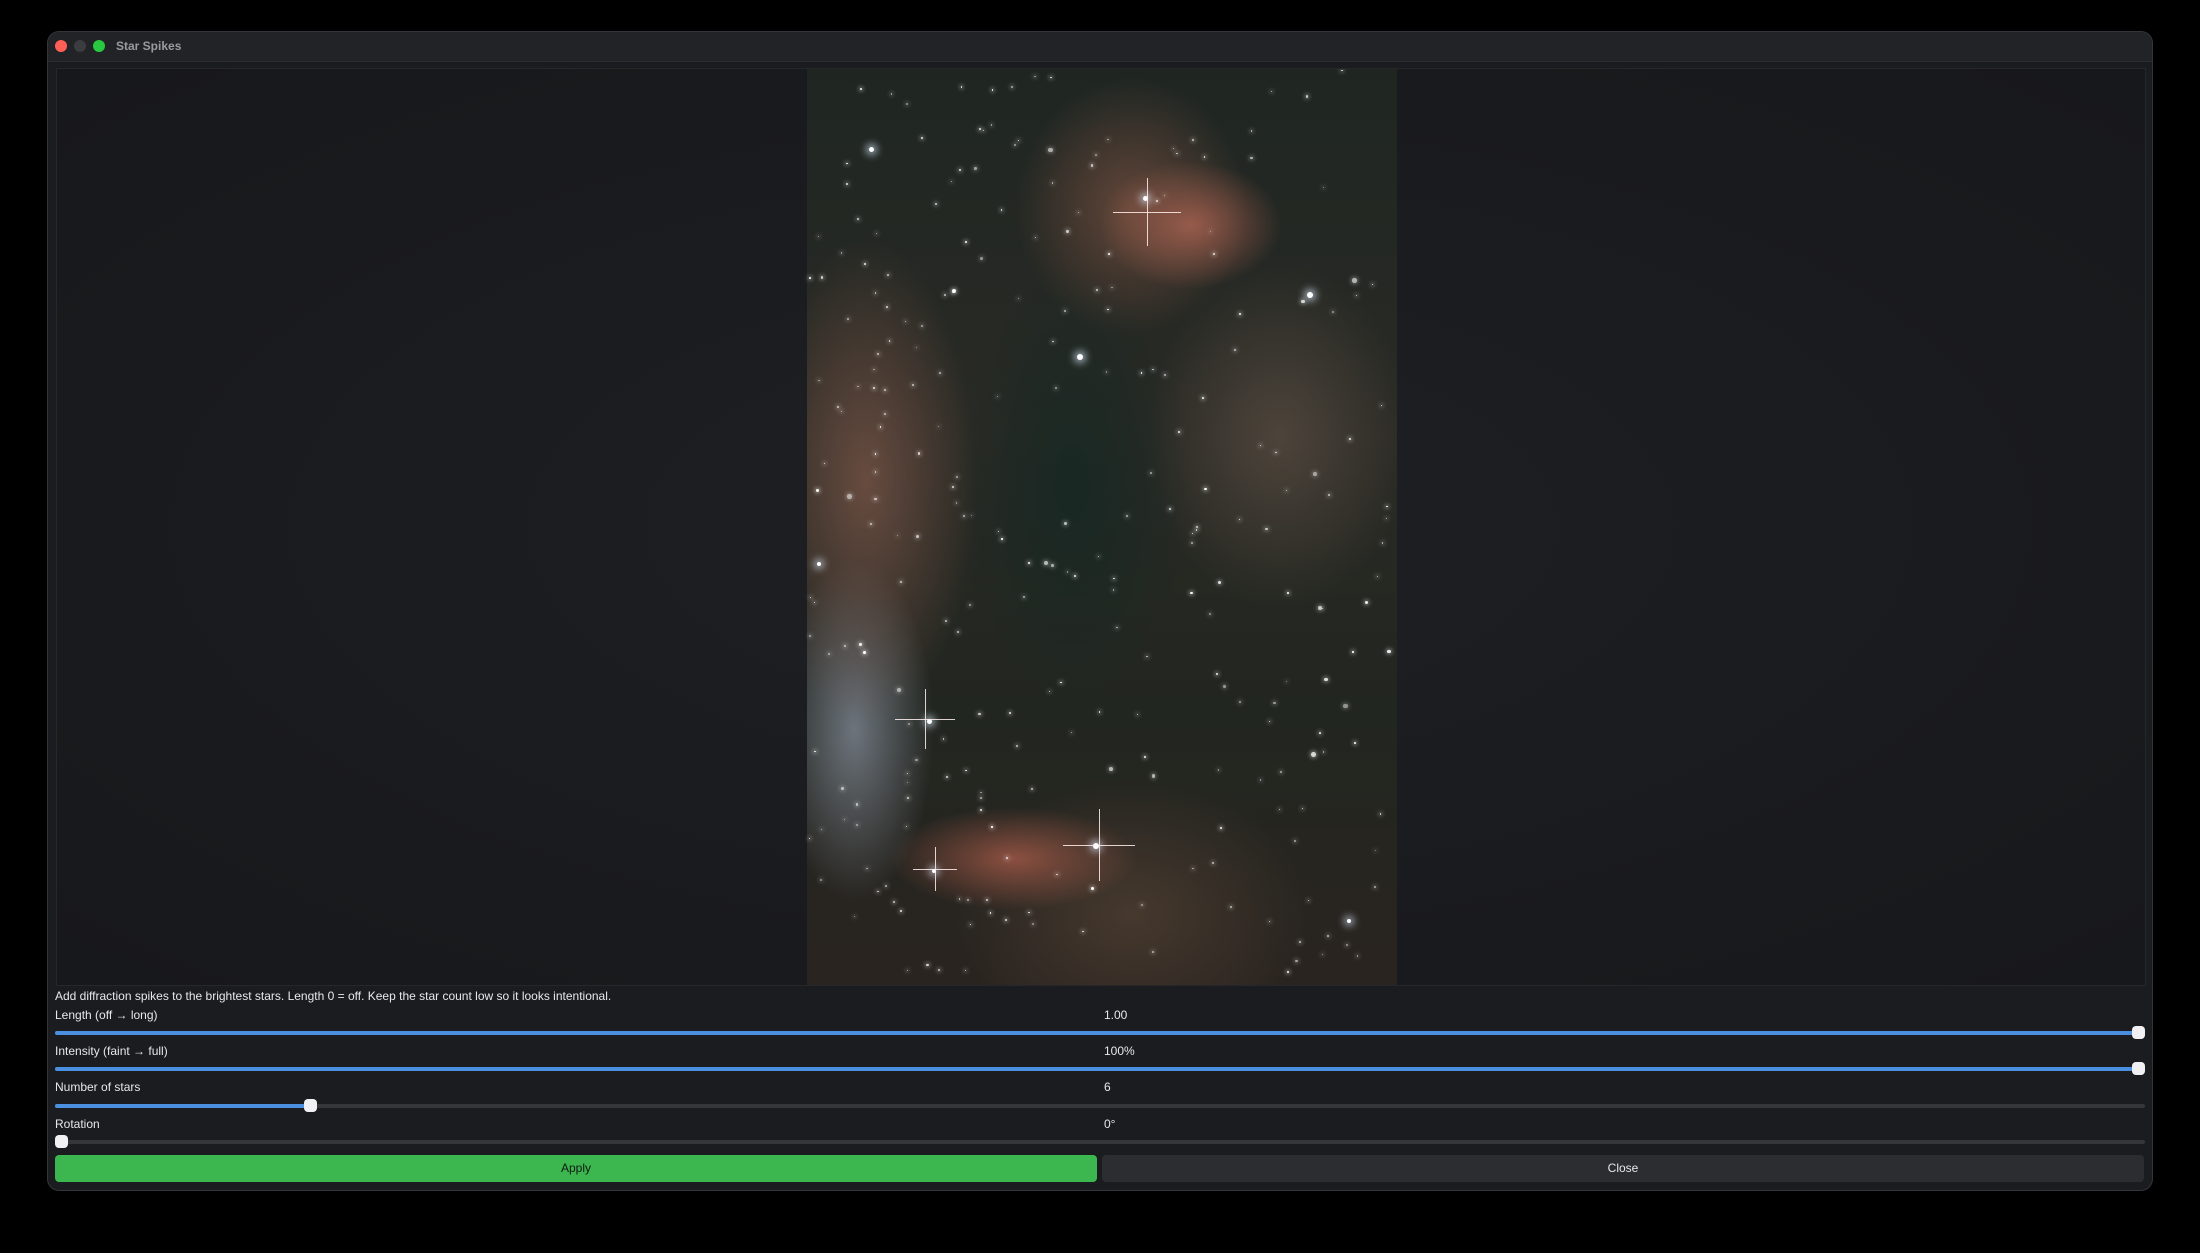  Describe the element at coordinates (1099, 845) in the screenshot. I see `diffraction-spike` at that location.